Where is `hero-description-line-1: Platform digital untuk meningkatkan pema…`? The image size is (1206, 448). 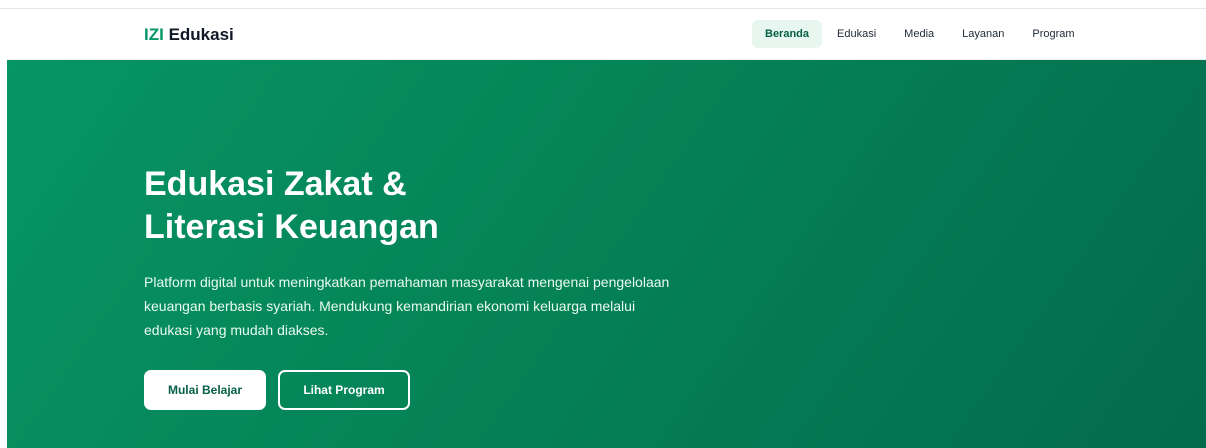 hero-description-line-1: Platform digital untuk meningkatkan pema… is located at coordinates (407, 282).